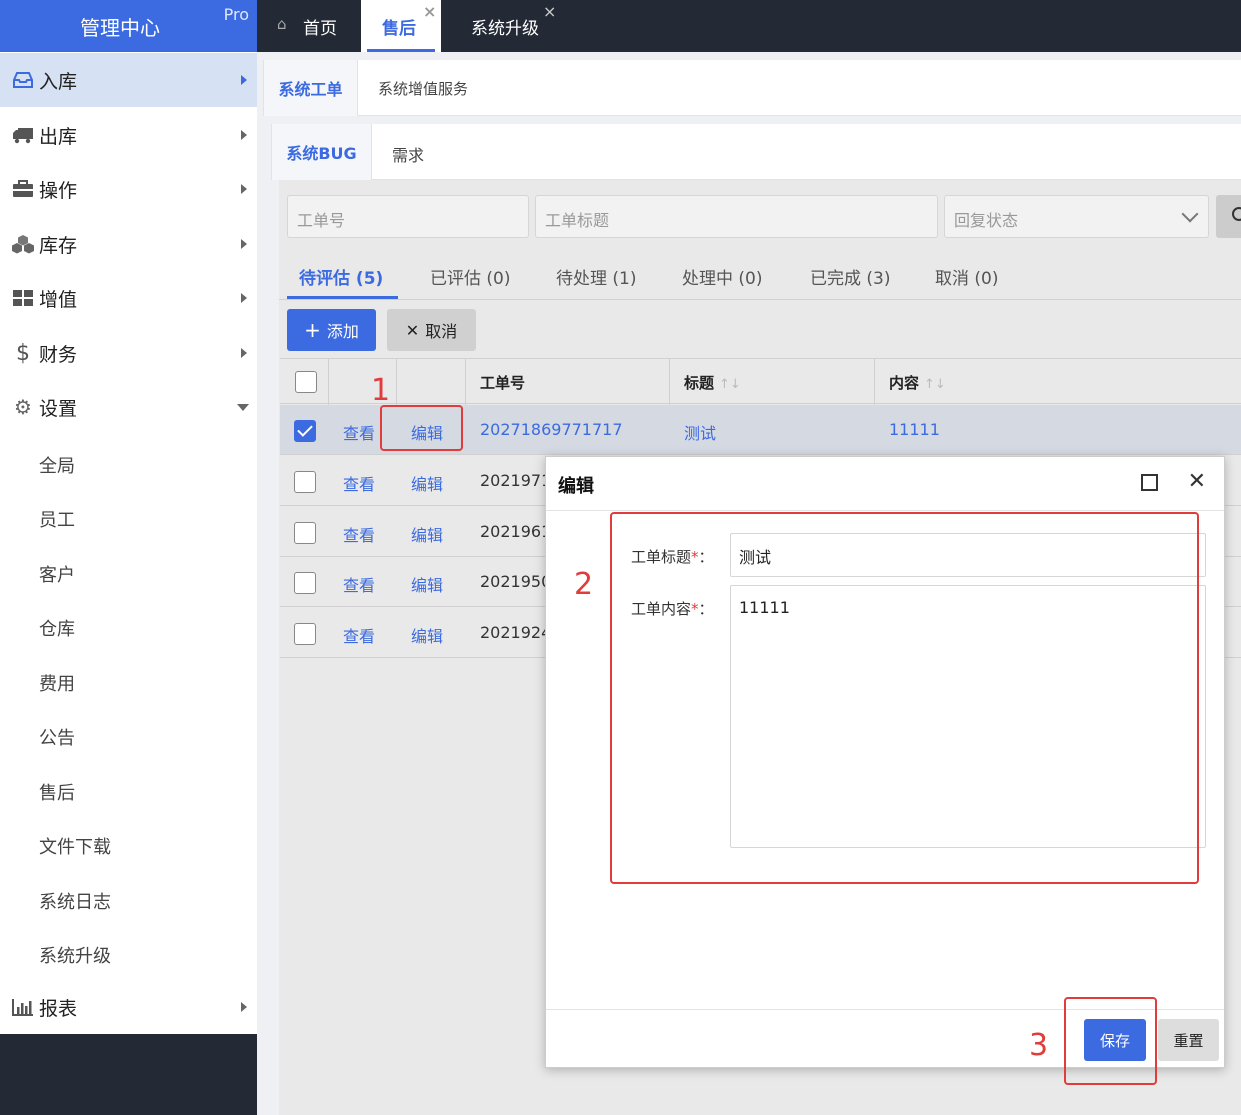  I want to click on ticket-no-cell: 20271869771717, so click(551, 429).